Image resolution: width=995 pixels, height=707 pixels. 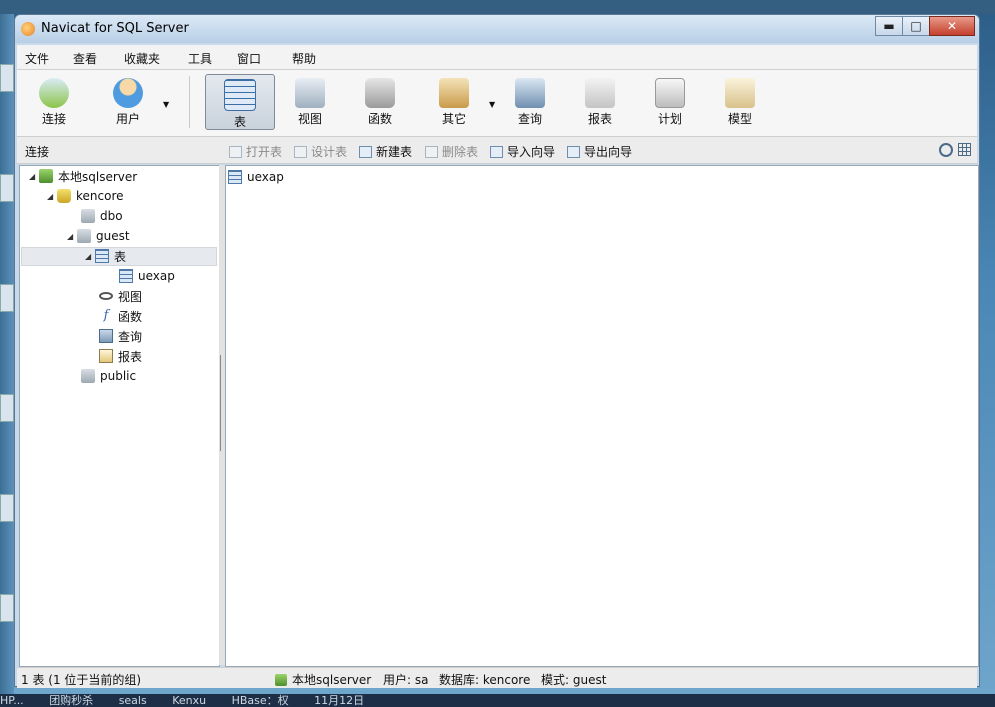 I want to click on connect-icon, so click(x=54, y=93).